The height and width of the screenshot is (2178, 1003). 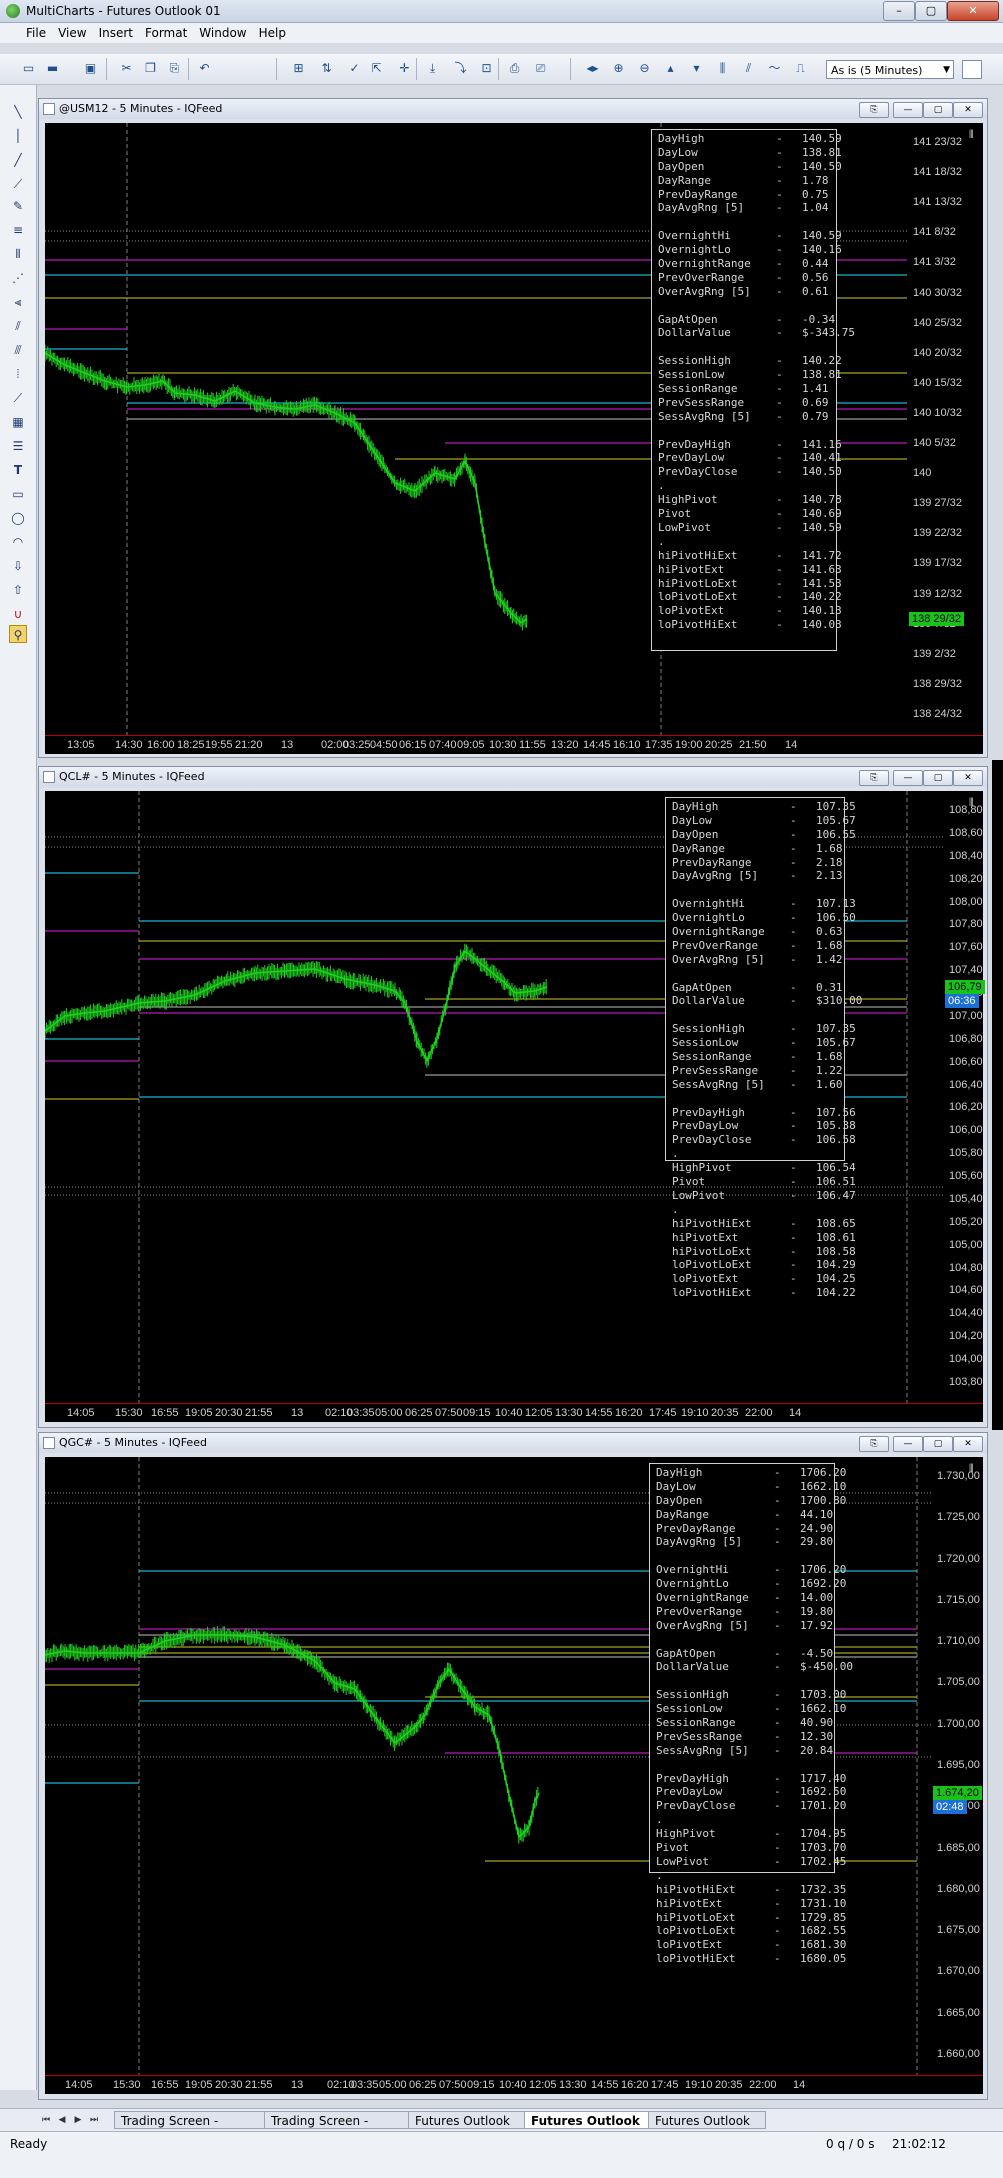 I want to click on grid-icon: ▦, so click(x=18, y=422).